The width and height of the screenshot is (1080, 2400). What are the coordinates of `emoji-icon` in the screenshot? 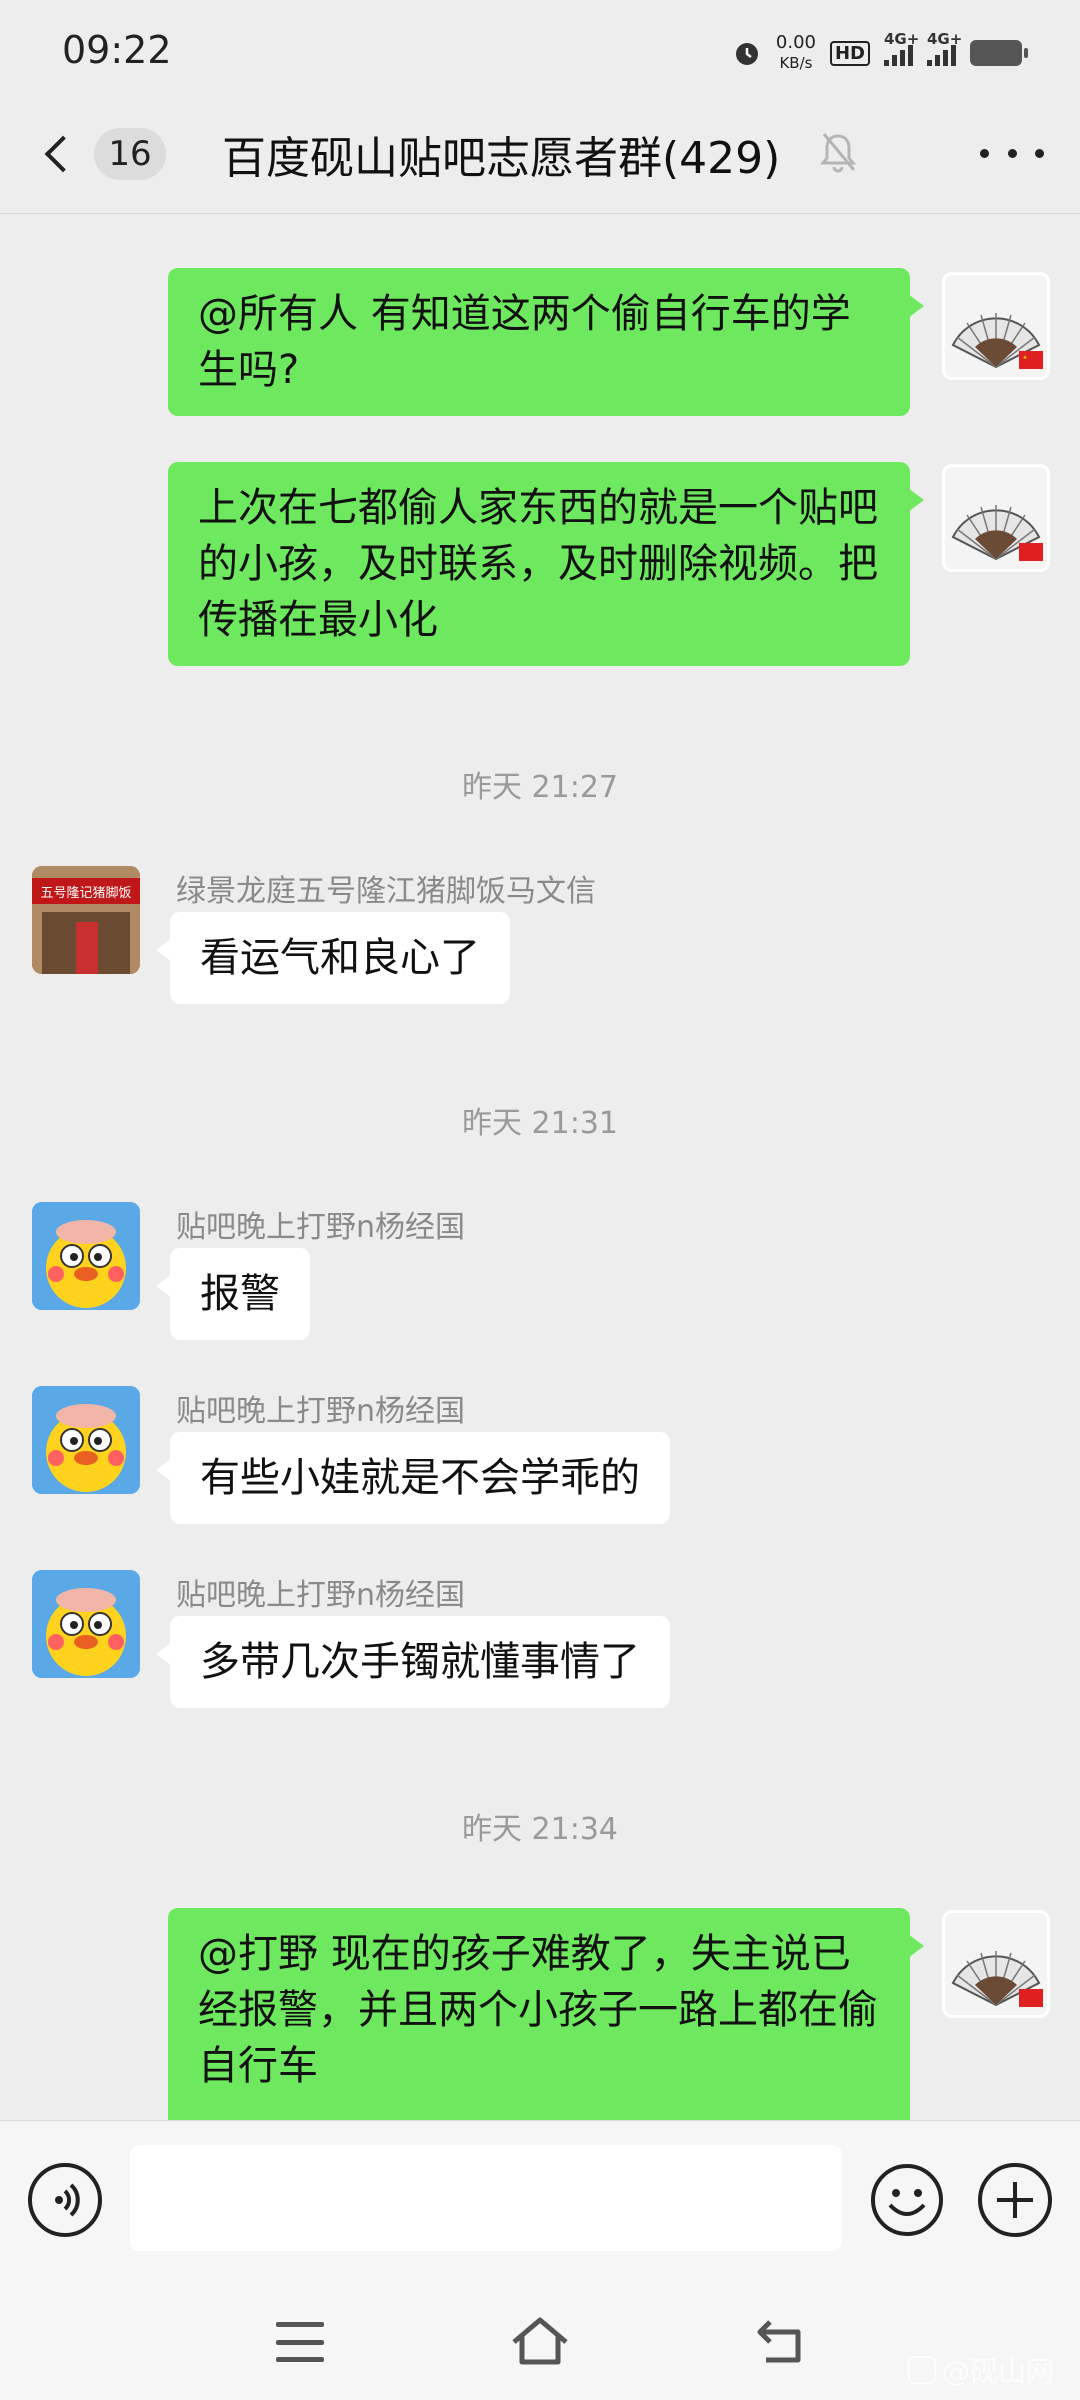 It's located at (907, 2200).